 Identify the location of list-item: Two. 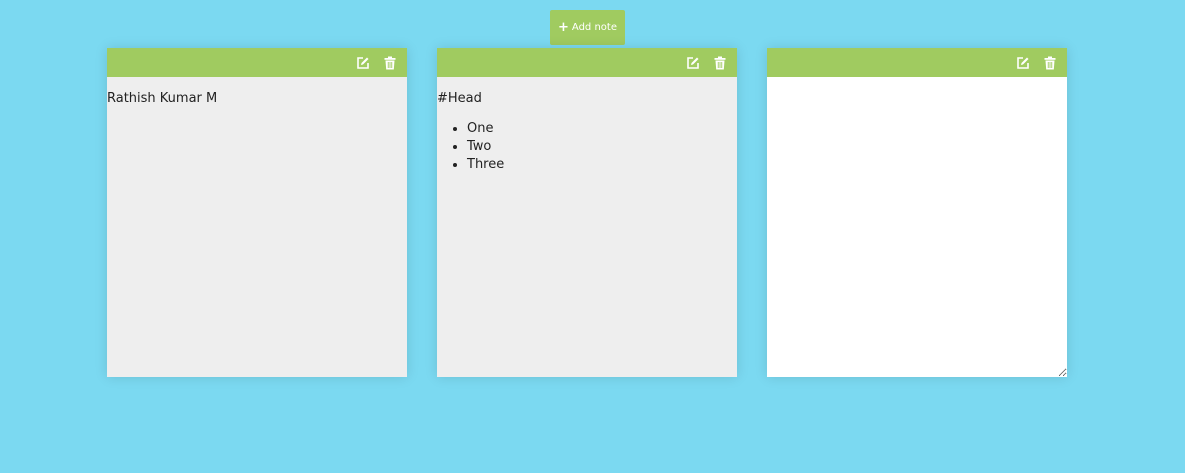
(602, 147).